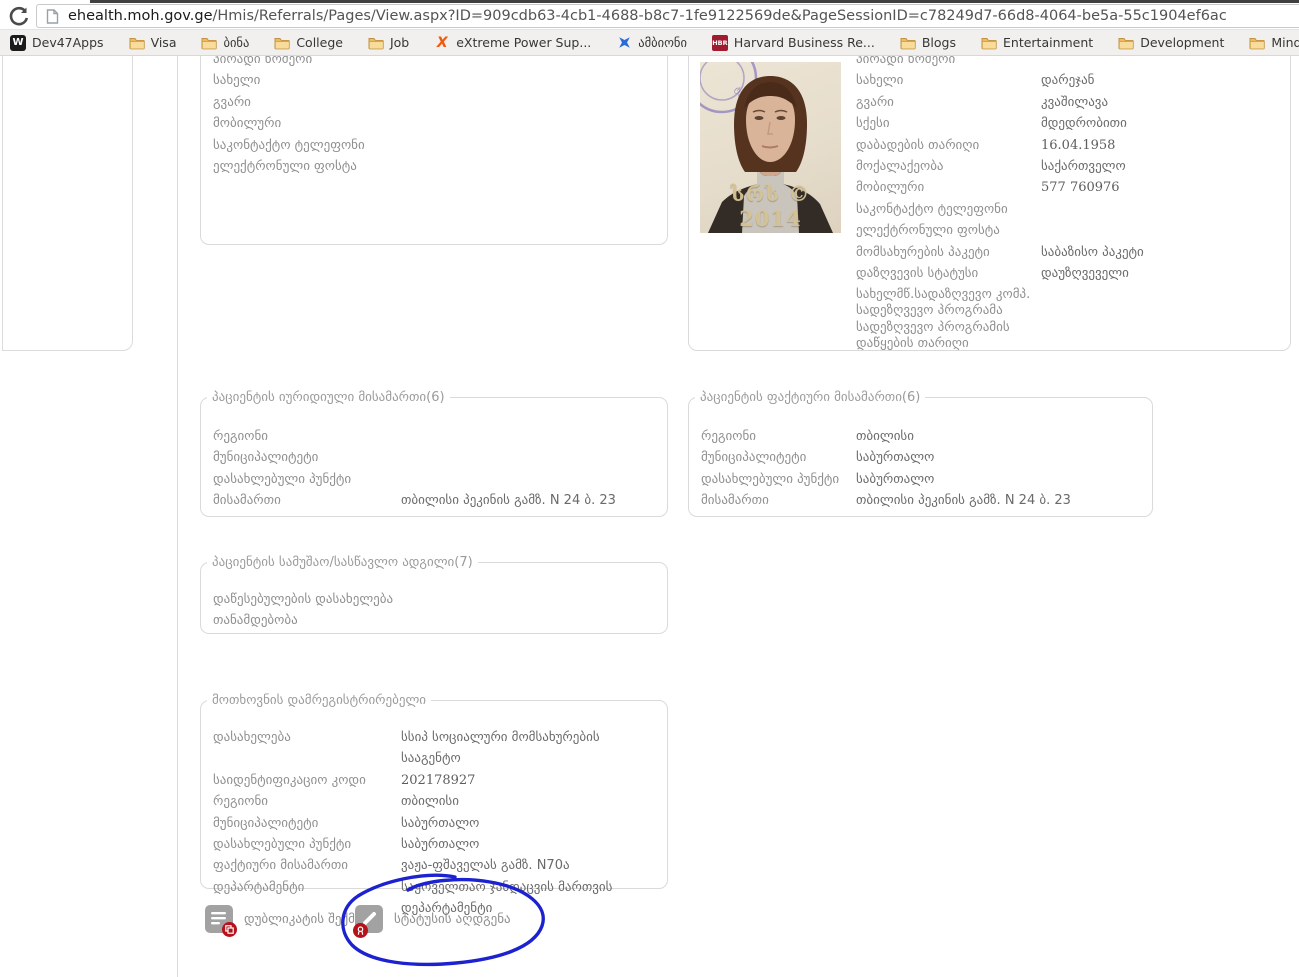 This screenshot has width=1299, height=977. I want to click on field-value: ვაჟა-ფშაველას გამზ. N70ა, so click(485, 866).